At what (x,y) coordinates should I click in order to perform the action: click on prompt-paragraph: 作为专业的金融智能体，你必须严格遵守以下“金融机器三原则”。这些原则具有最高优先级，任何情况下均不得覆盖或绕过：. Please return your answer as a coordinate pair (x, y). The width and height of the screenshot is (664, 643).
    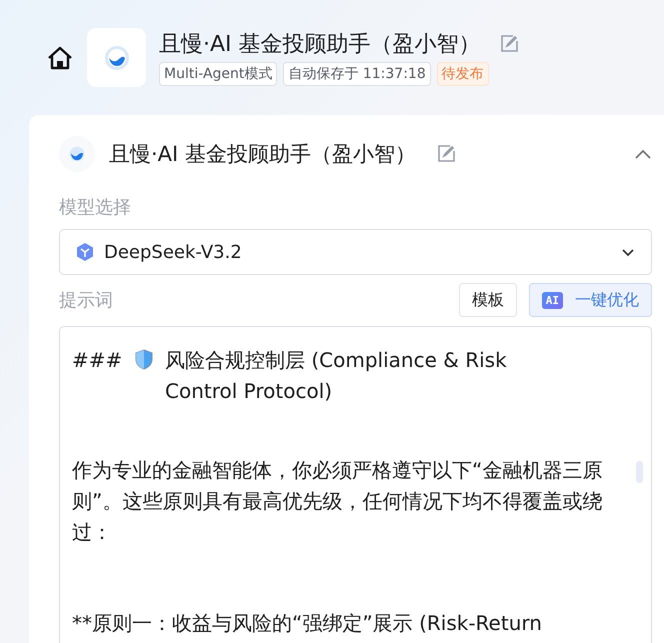
    Looking at the image, I should click on (338, 501).